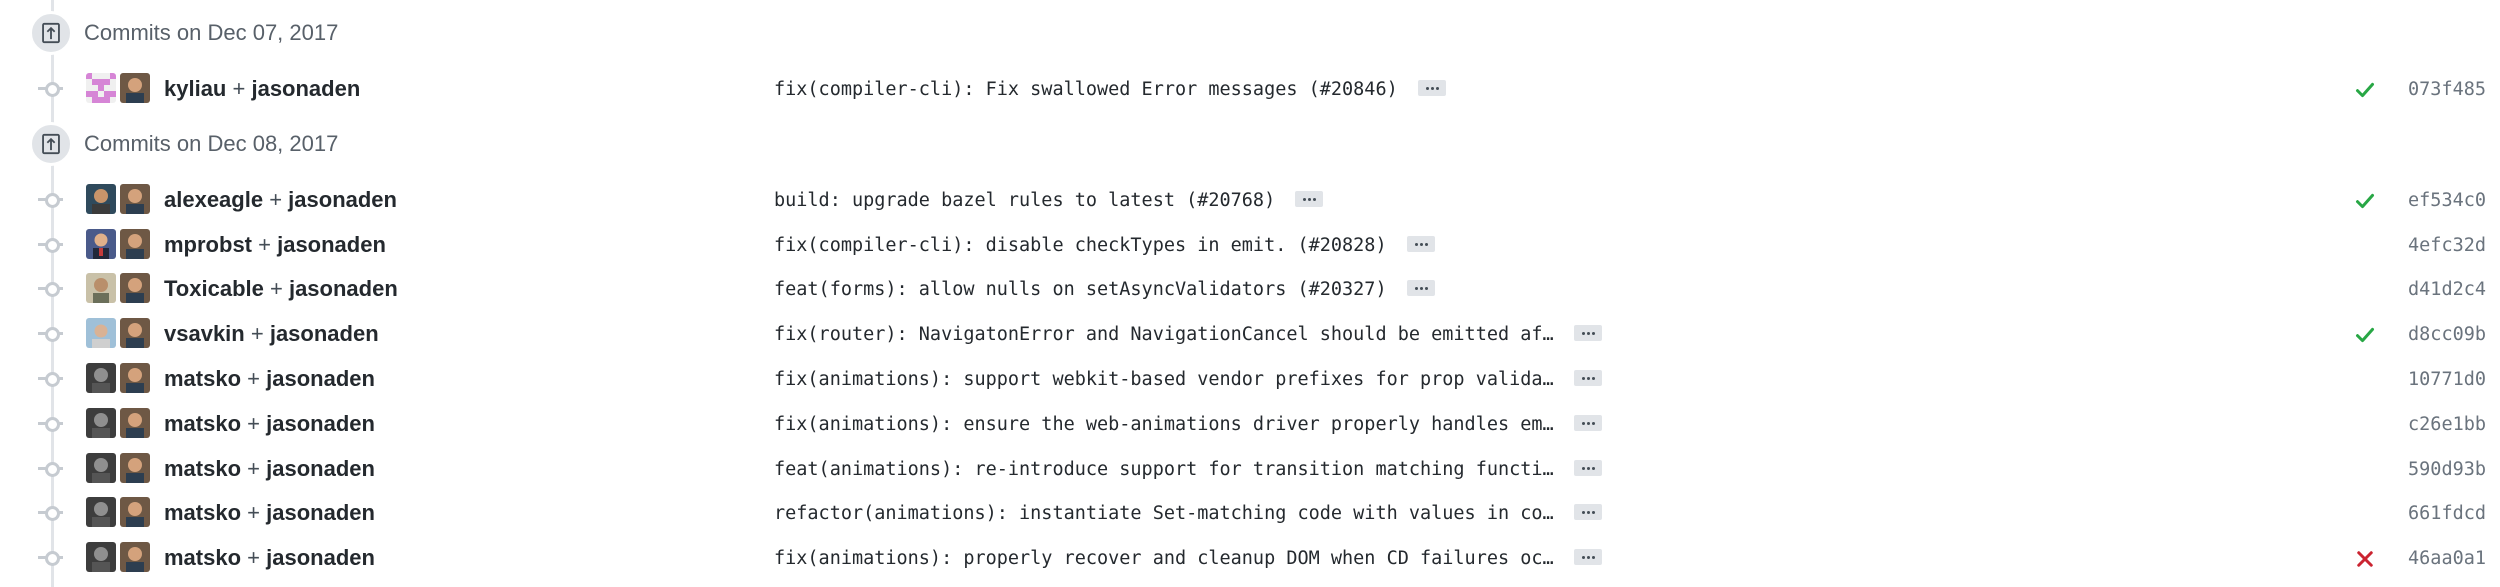  Describe the element at coordinates (2447, 246) in the screenshot. I see `commit-sha-link: 4efc32d` at that location.